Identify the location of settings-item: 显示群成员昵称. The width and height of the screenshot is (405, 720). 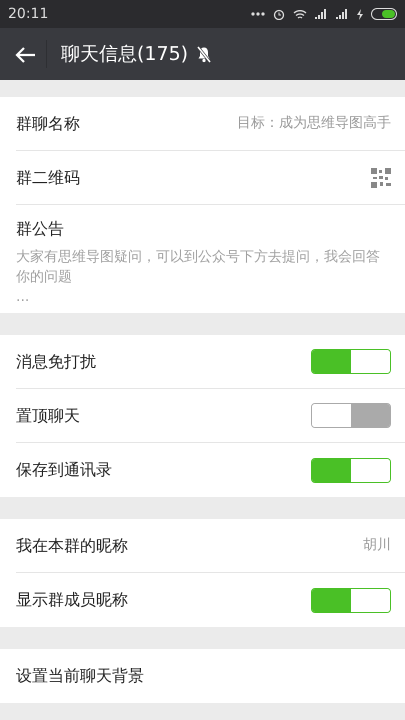
(210, 600).